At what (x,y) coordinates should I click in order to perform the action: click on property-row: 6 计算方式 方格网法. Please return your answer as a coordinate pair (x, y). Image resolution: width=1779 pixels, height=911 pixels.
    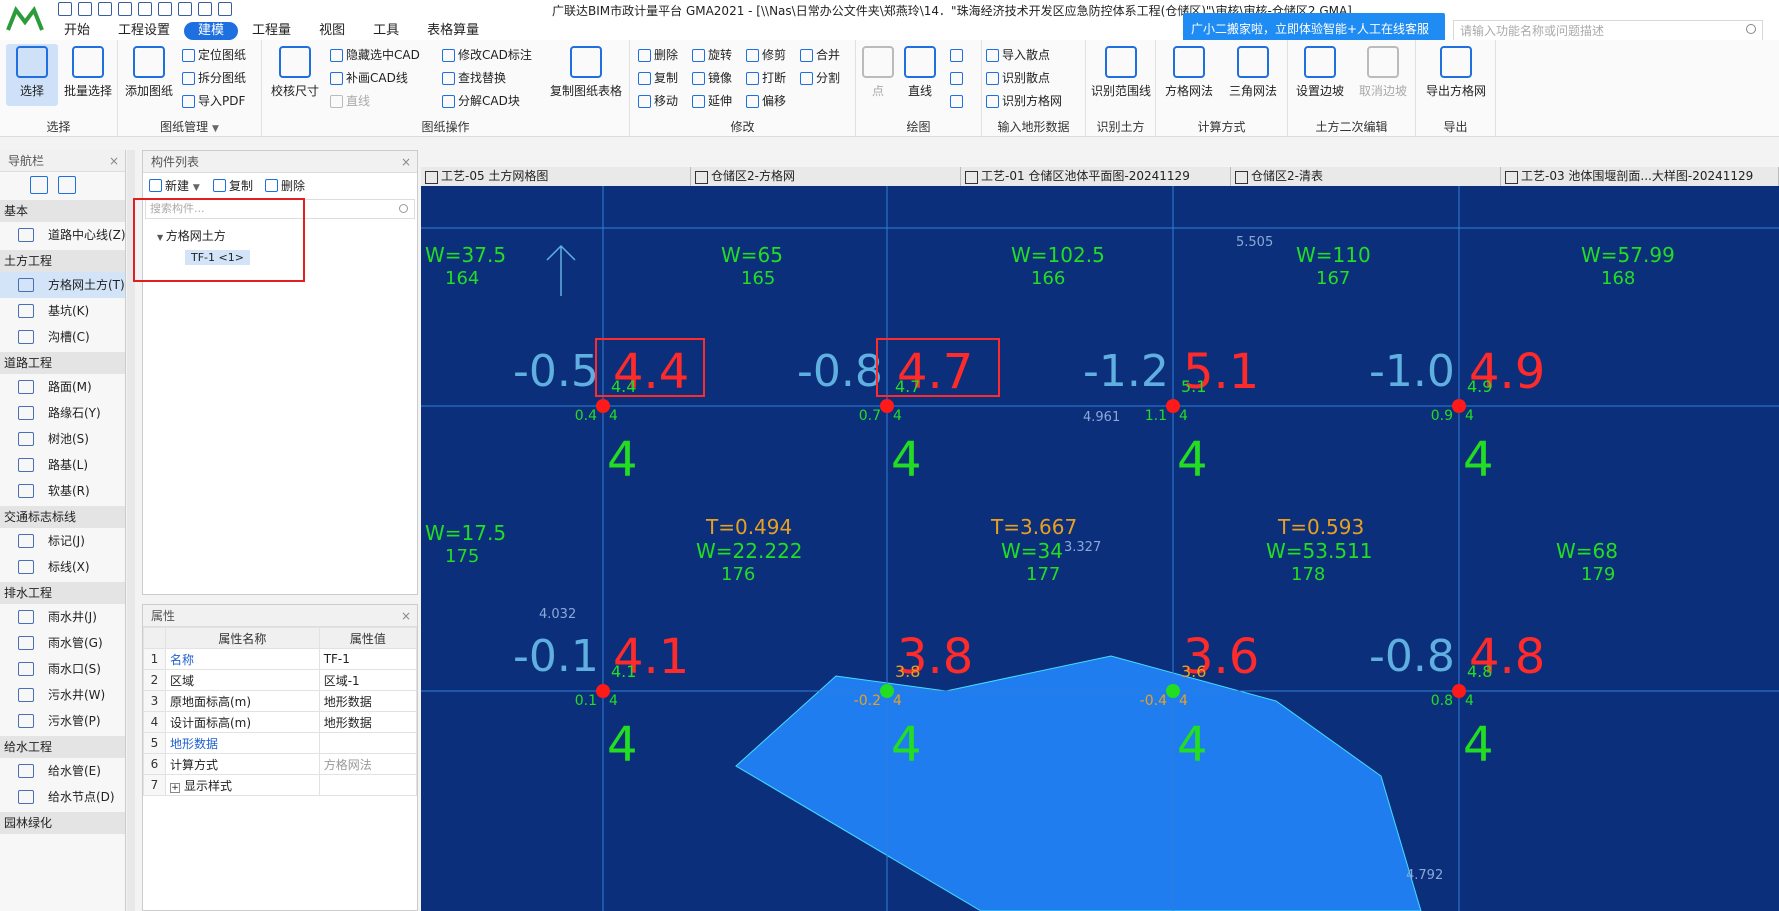
    Looking at the image, I should click on (280, 764).